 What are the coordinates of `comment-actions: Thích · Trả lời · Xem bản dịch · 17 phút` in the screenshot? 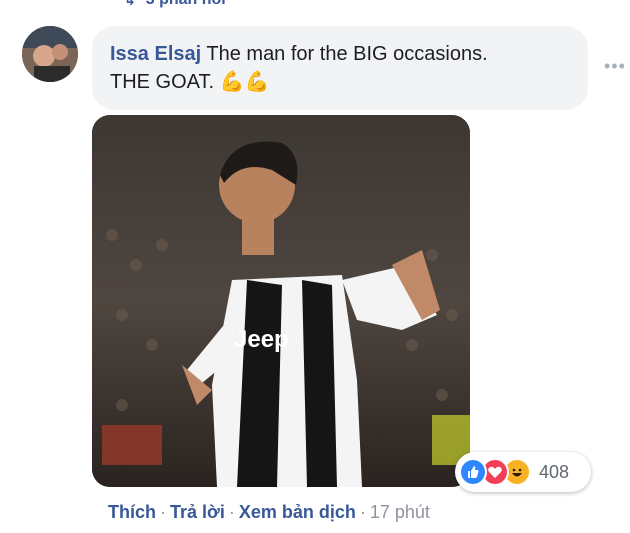 It's located at (269, 512).